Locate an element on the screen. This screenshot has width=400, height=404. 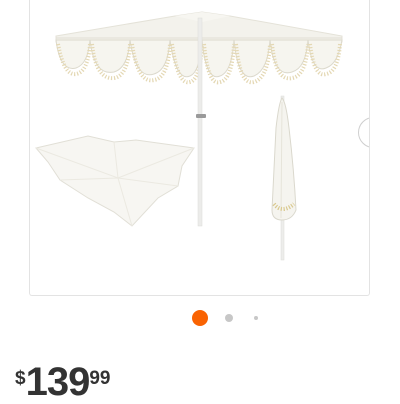
umbrella-pole is located at coordinates (200, 122).